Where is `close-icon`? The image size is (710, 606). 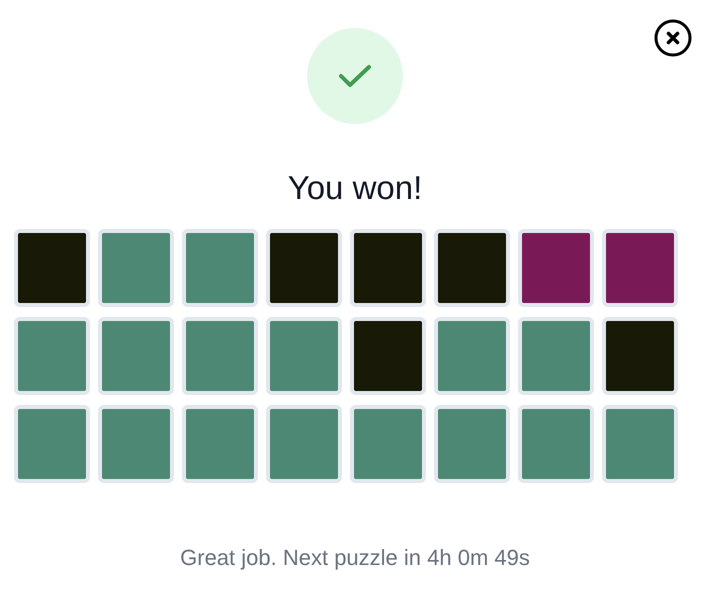 close-icon is located at coordinates (673, 38).